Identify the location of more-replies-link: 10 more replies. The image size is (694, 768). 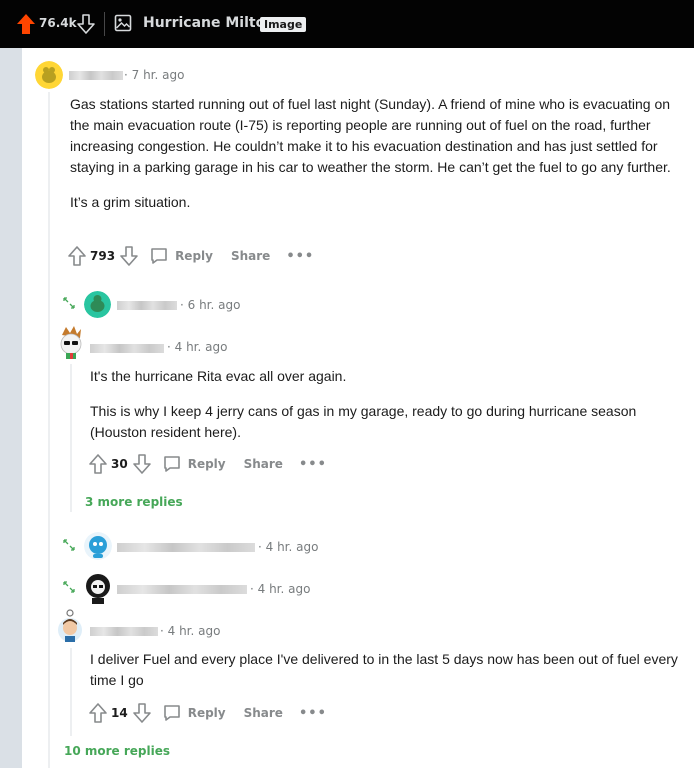
(117, 751).